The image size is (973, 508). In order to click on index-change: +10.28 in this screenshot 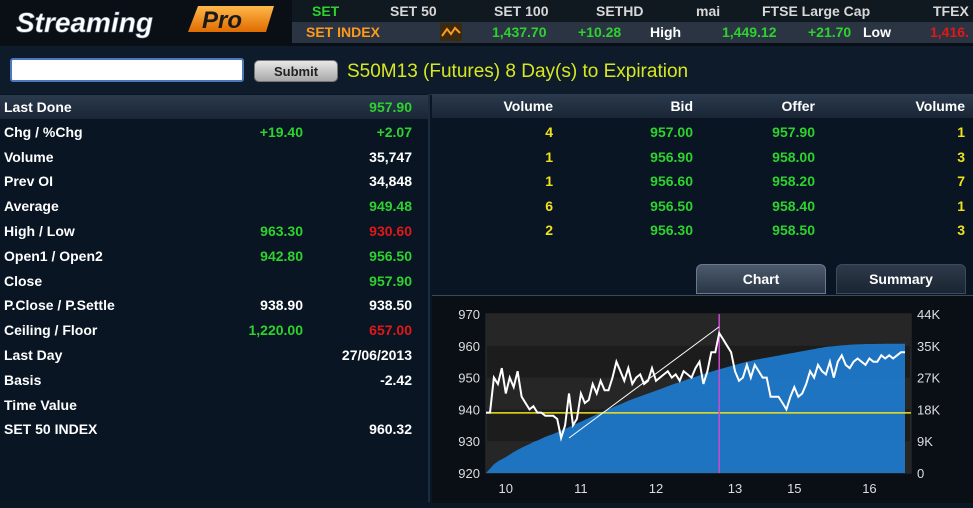, I will do `click(600, 32)`.